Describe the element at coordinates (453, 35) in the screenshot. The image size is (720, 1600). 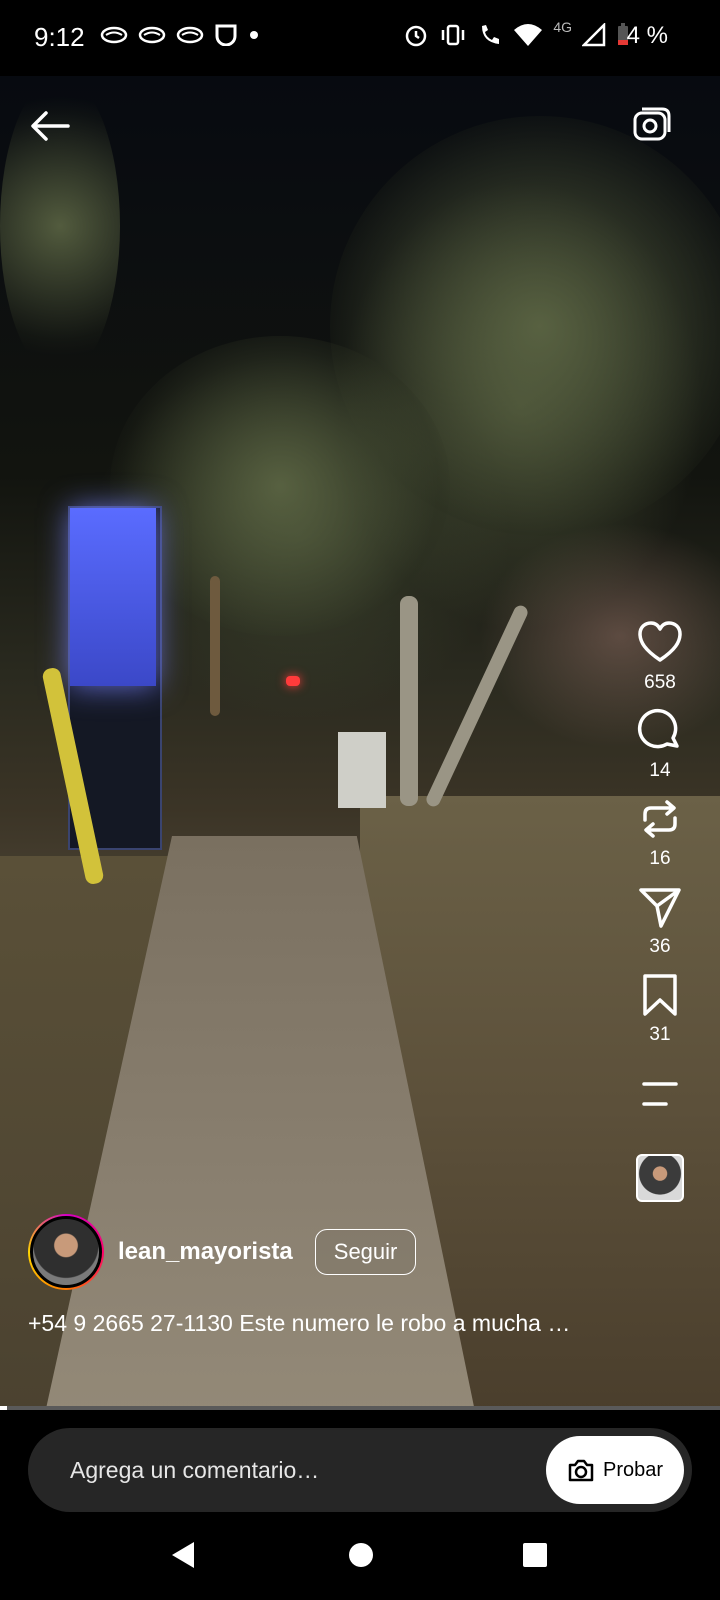
I see `vibrate-icon` at that location.